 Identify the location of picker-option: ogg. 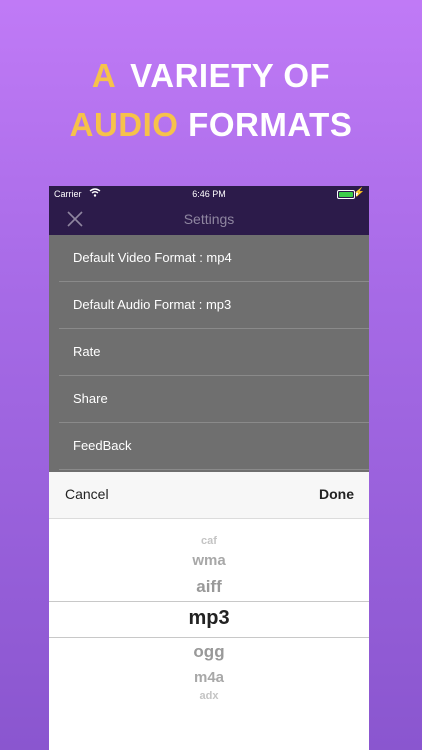
(209, 652).